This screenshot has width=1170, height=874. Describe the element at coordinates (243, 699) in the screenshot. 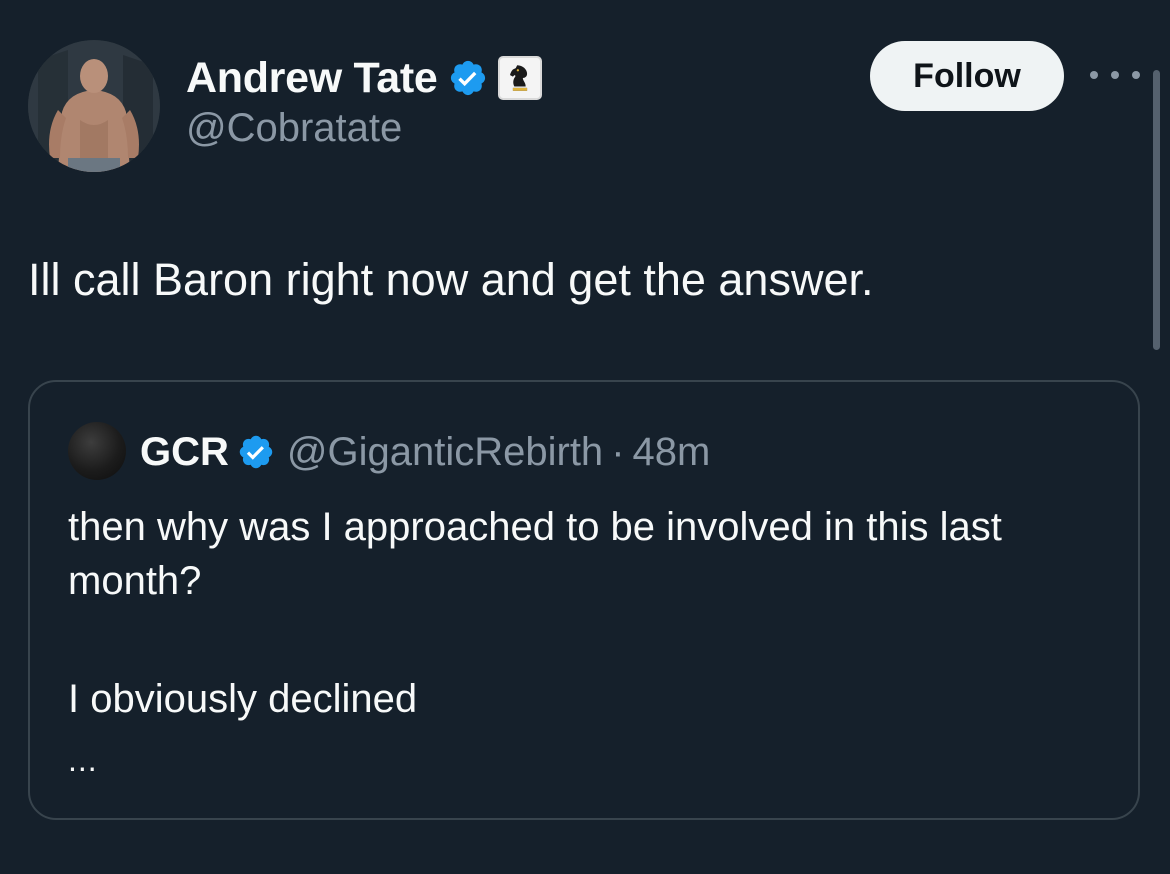

I see `quote-line: I obviously declined` at that location.